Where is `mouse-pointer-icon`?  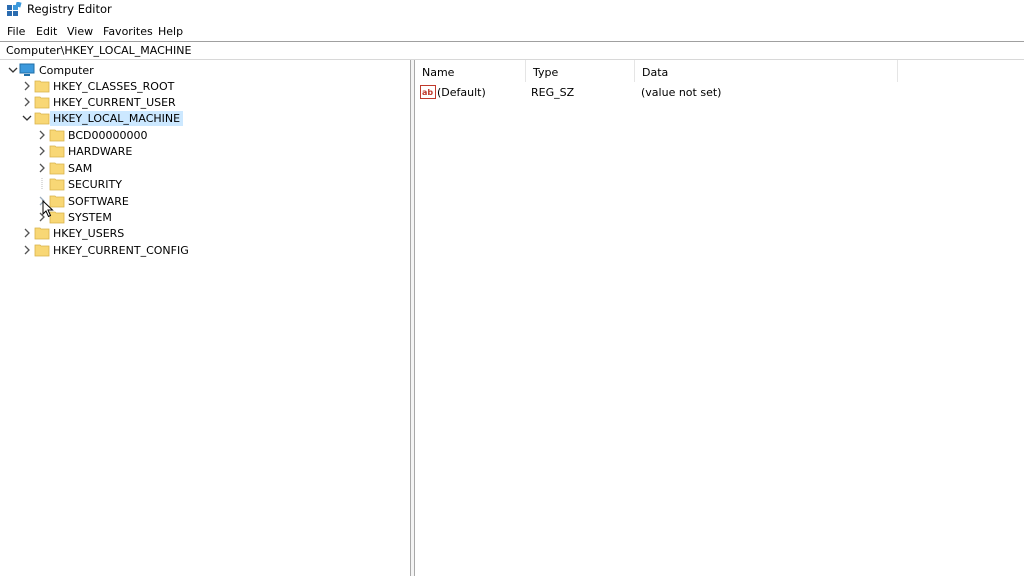 mouse-pointer-icon is located at coordinates (48, 208).